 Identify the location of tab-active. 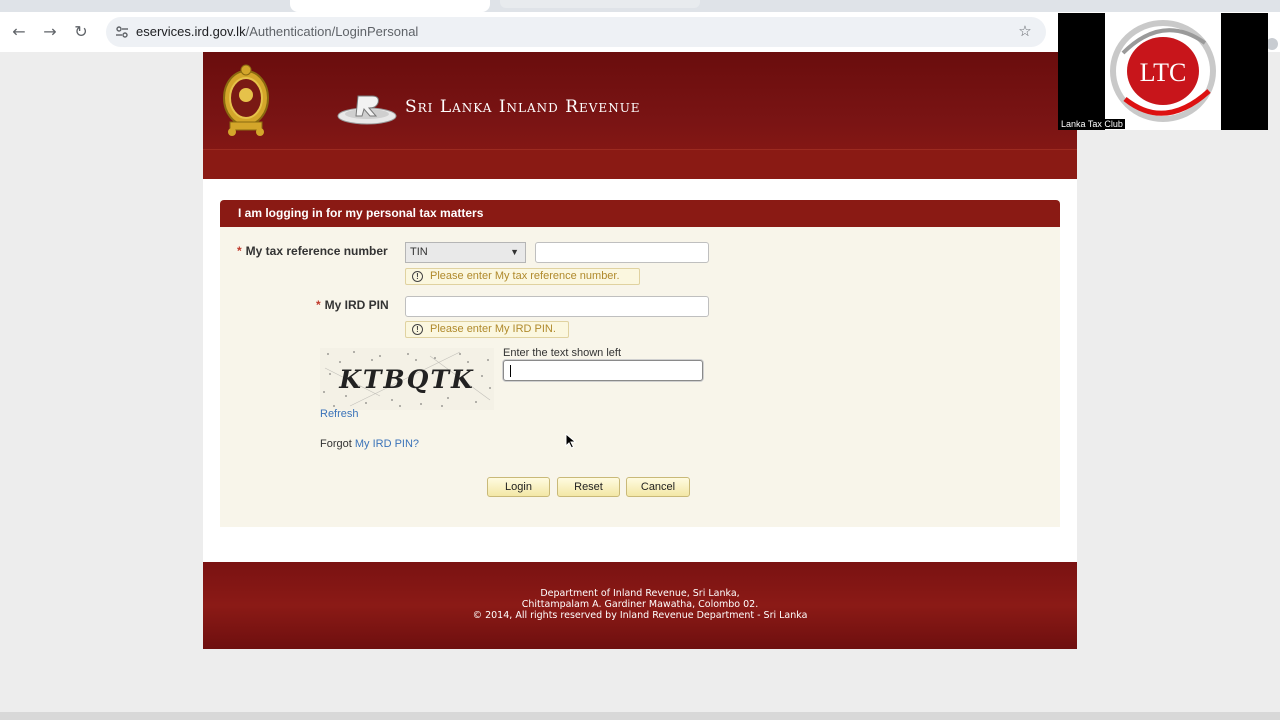
(390, 6).